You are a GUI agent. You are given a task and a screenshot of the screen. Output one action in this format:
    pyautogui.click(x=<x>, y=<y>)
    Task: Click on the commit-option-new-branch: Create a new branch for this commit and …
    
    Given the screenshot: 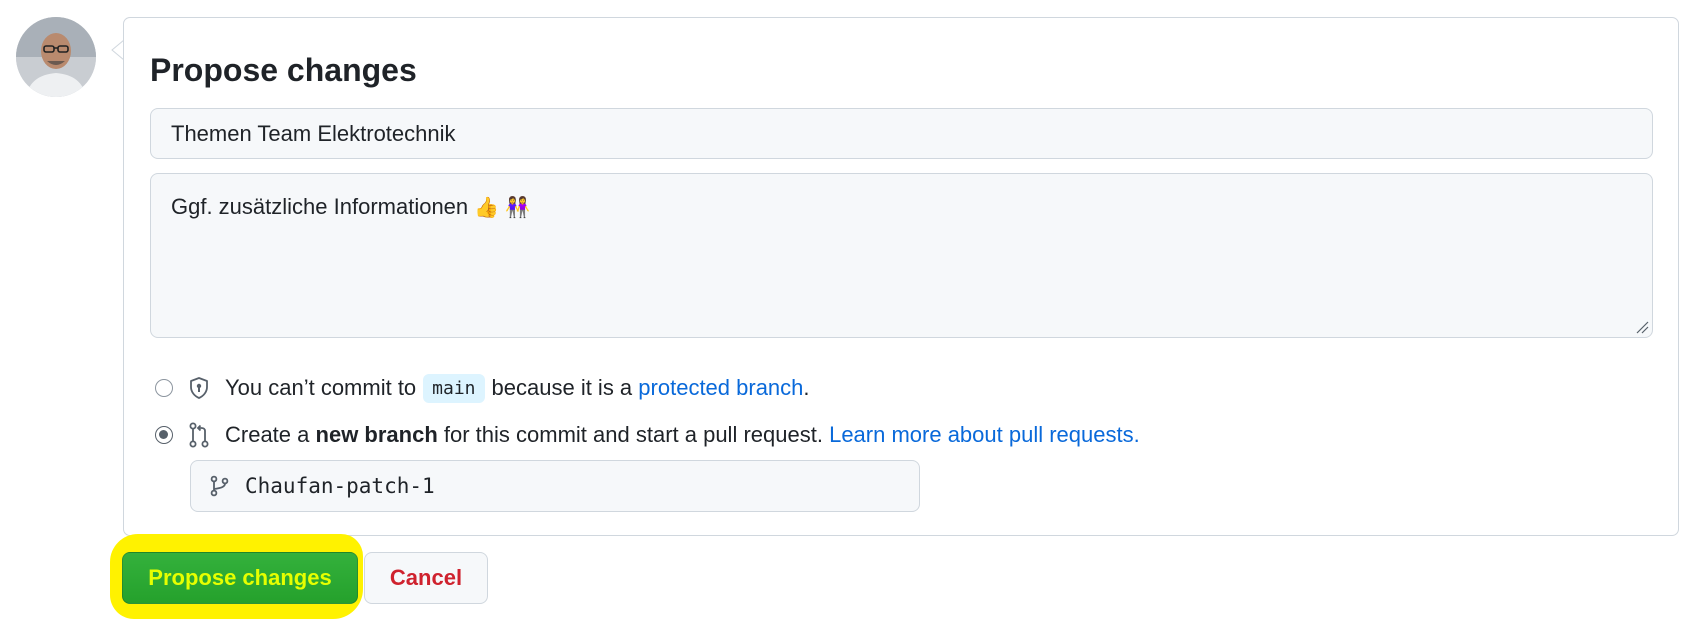 What is the action you would take?
    pyautogui.click(x=647, y=435)
    